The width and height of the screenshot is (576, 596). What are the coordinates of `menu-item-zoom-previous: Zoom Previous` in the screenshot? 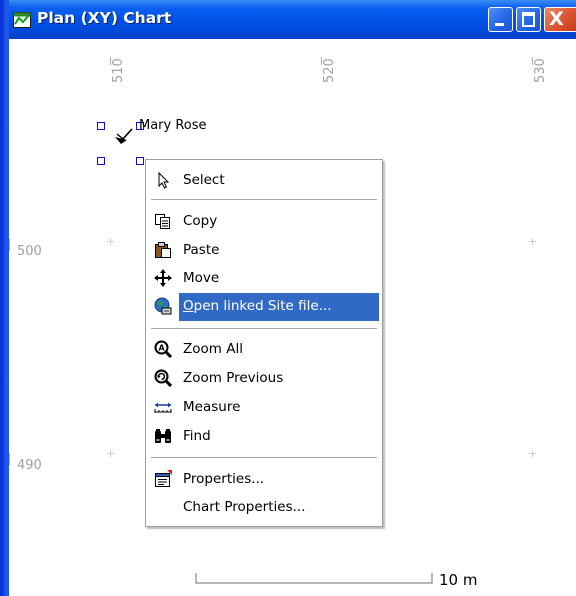 It's located at (264, 378).